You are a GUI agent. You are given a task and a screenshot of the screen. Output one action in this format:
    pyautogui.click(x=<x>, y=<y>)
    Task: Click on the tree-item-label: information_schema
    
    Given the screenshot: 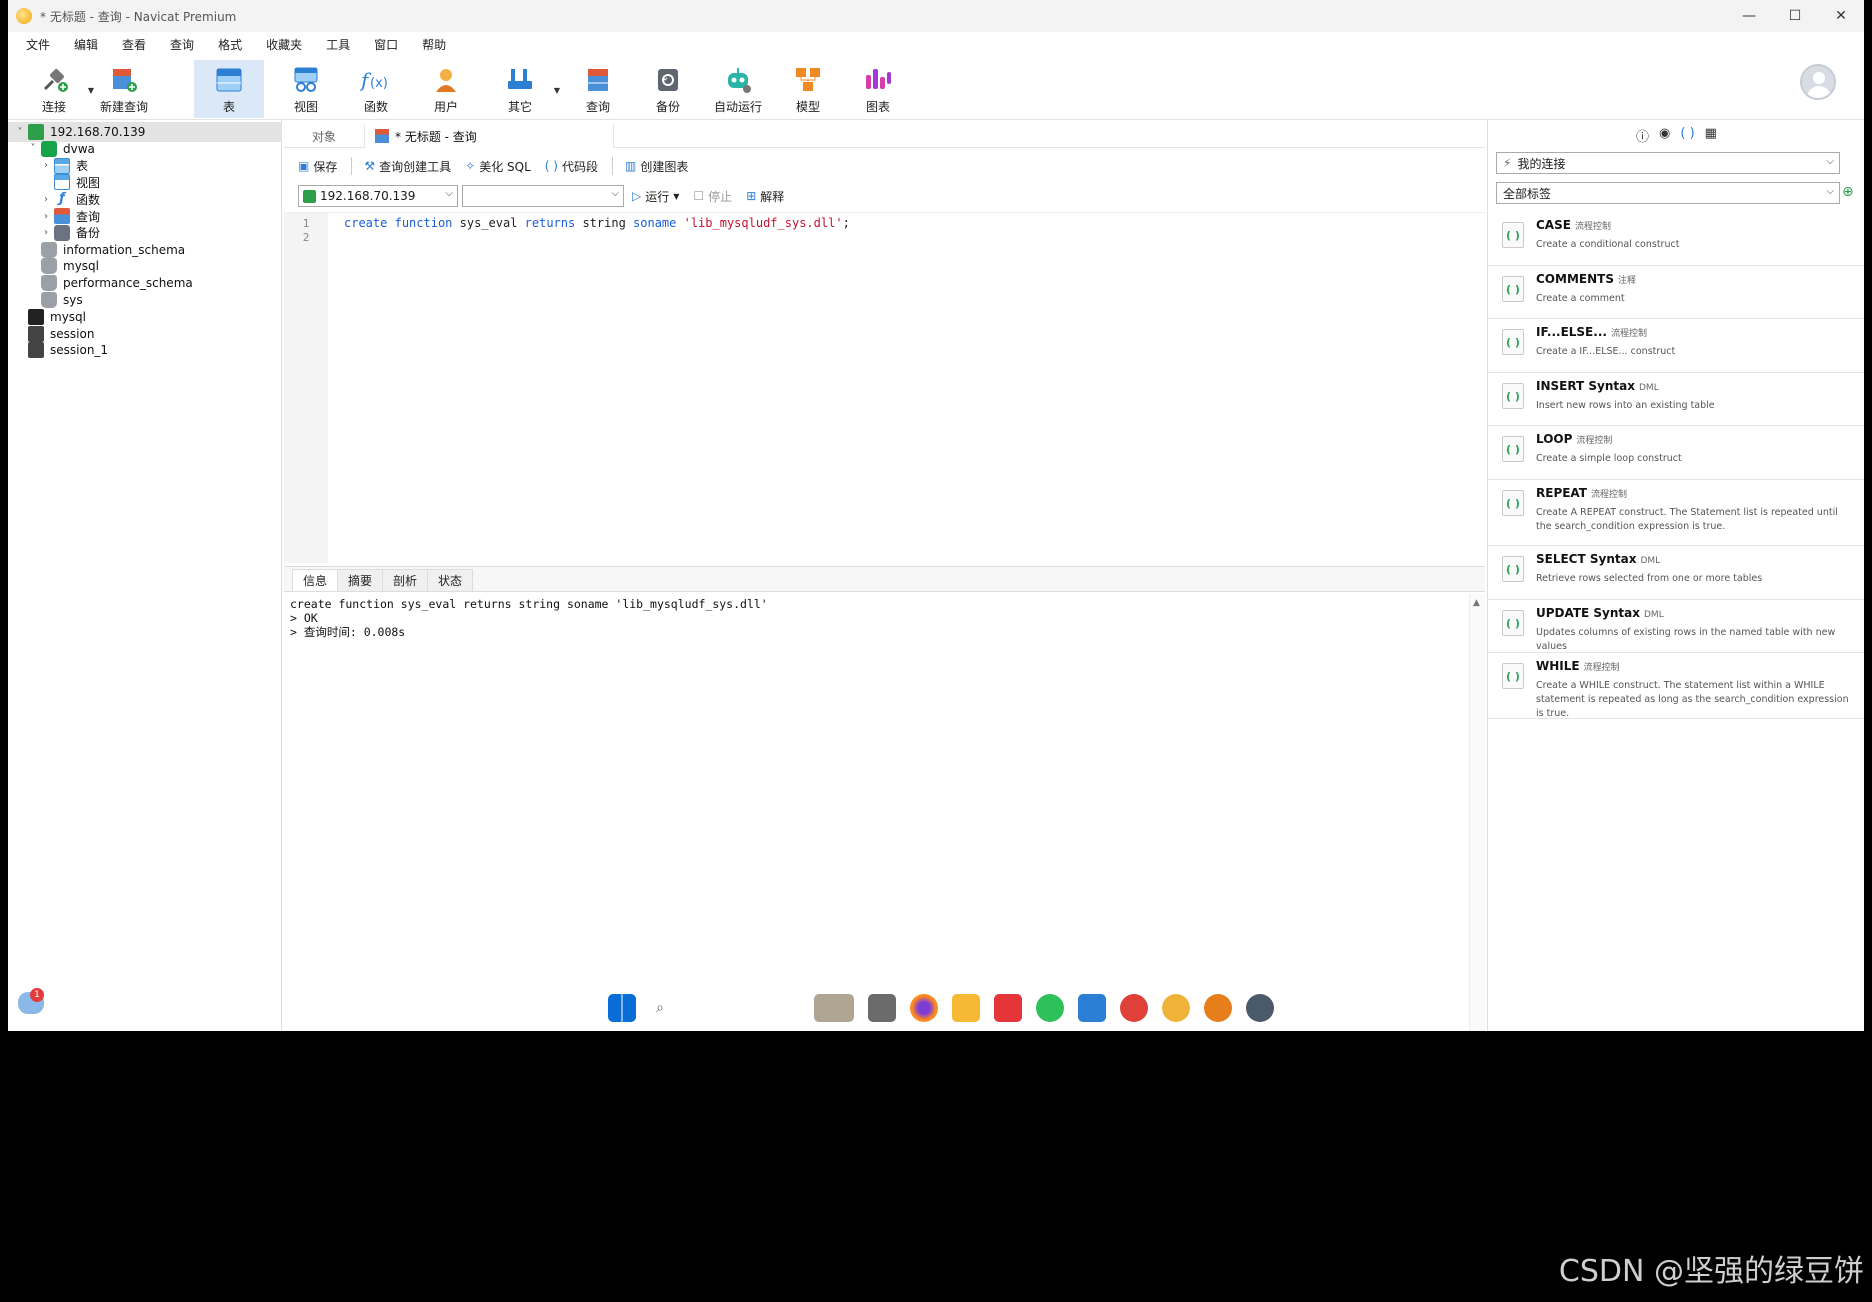 What is the action you would take?
    pyautogui.click(x=124, y=249)
    